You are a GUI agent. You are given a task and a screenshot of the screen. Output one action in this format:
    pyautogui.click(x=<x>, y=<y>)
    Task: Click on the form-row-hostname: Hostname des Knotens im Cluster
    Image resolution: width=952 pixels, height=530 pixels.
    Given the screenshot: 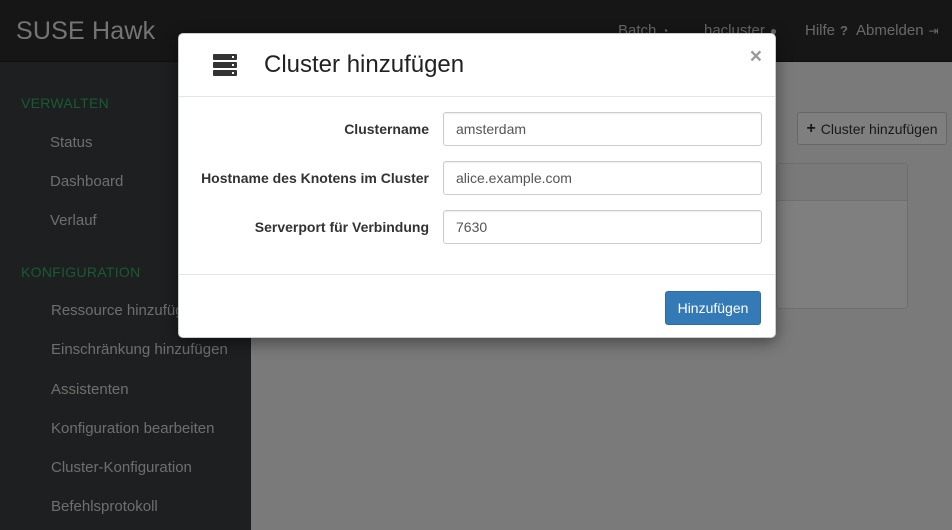 What is the action you would take?
    pyautogui.click(x=477, y=178)
    